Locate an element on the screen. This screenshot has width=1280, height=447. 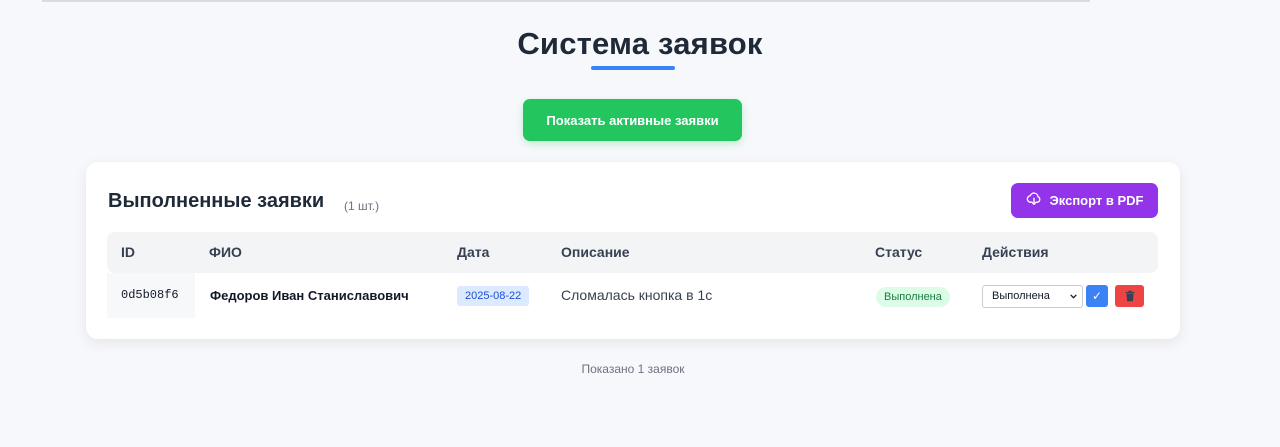
request-name: Федоров Иван Станиславович is located at coordinates (309, 295).